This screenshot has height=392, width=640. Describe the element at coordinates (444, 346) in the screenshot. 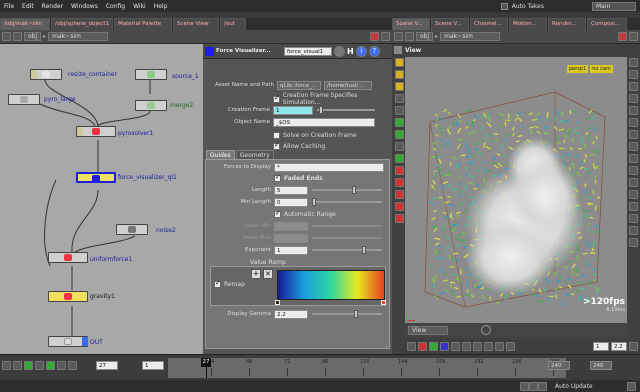

I see `blue-channel-icon` at that location.